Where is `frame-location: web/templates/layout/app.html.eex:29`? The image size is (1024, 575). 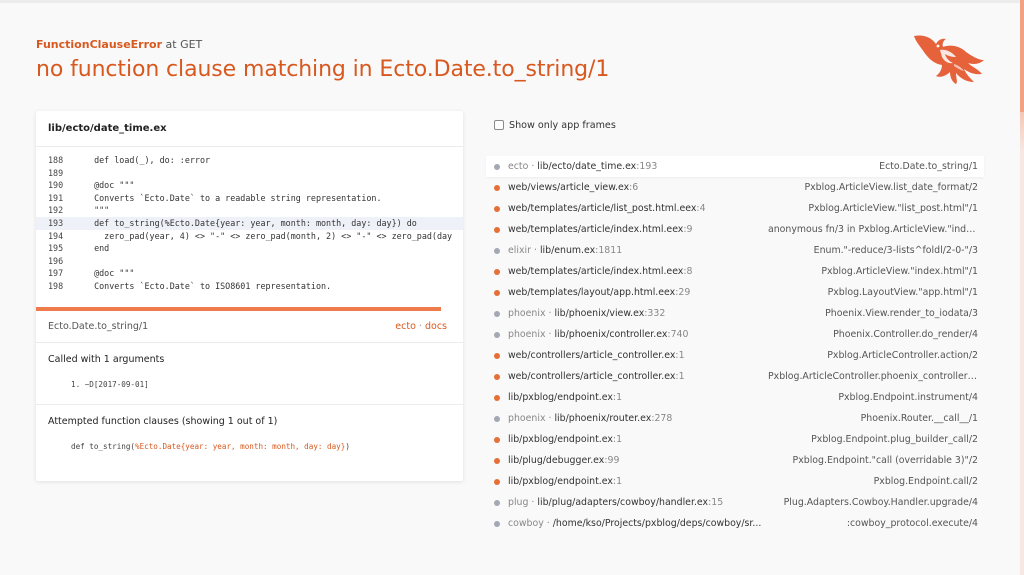
frame-location: web/templates/layout/app.html.eex:29 is located at coordinates (599, 292).